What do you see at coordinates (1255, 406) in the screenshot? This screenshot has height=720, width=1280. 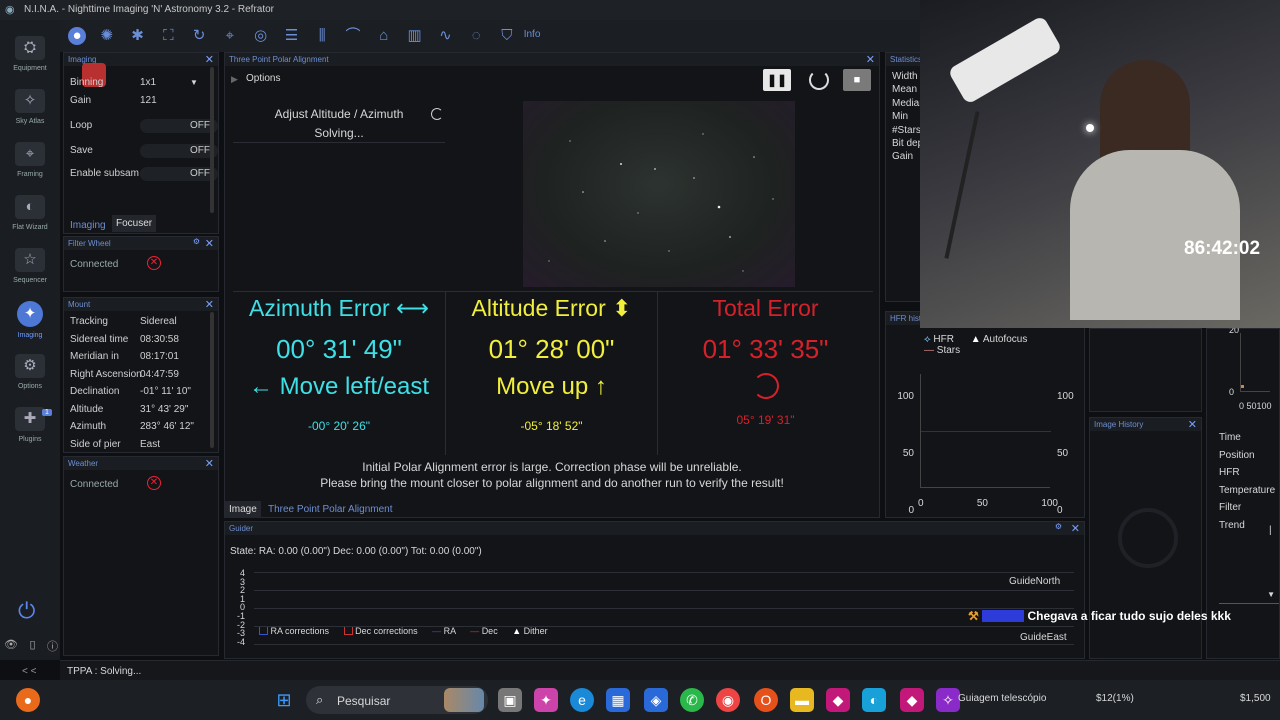 I see `x-ticks: 0 50100` at bounding box center [1255, 406].